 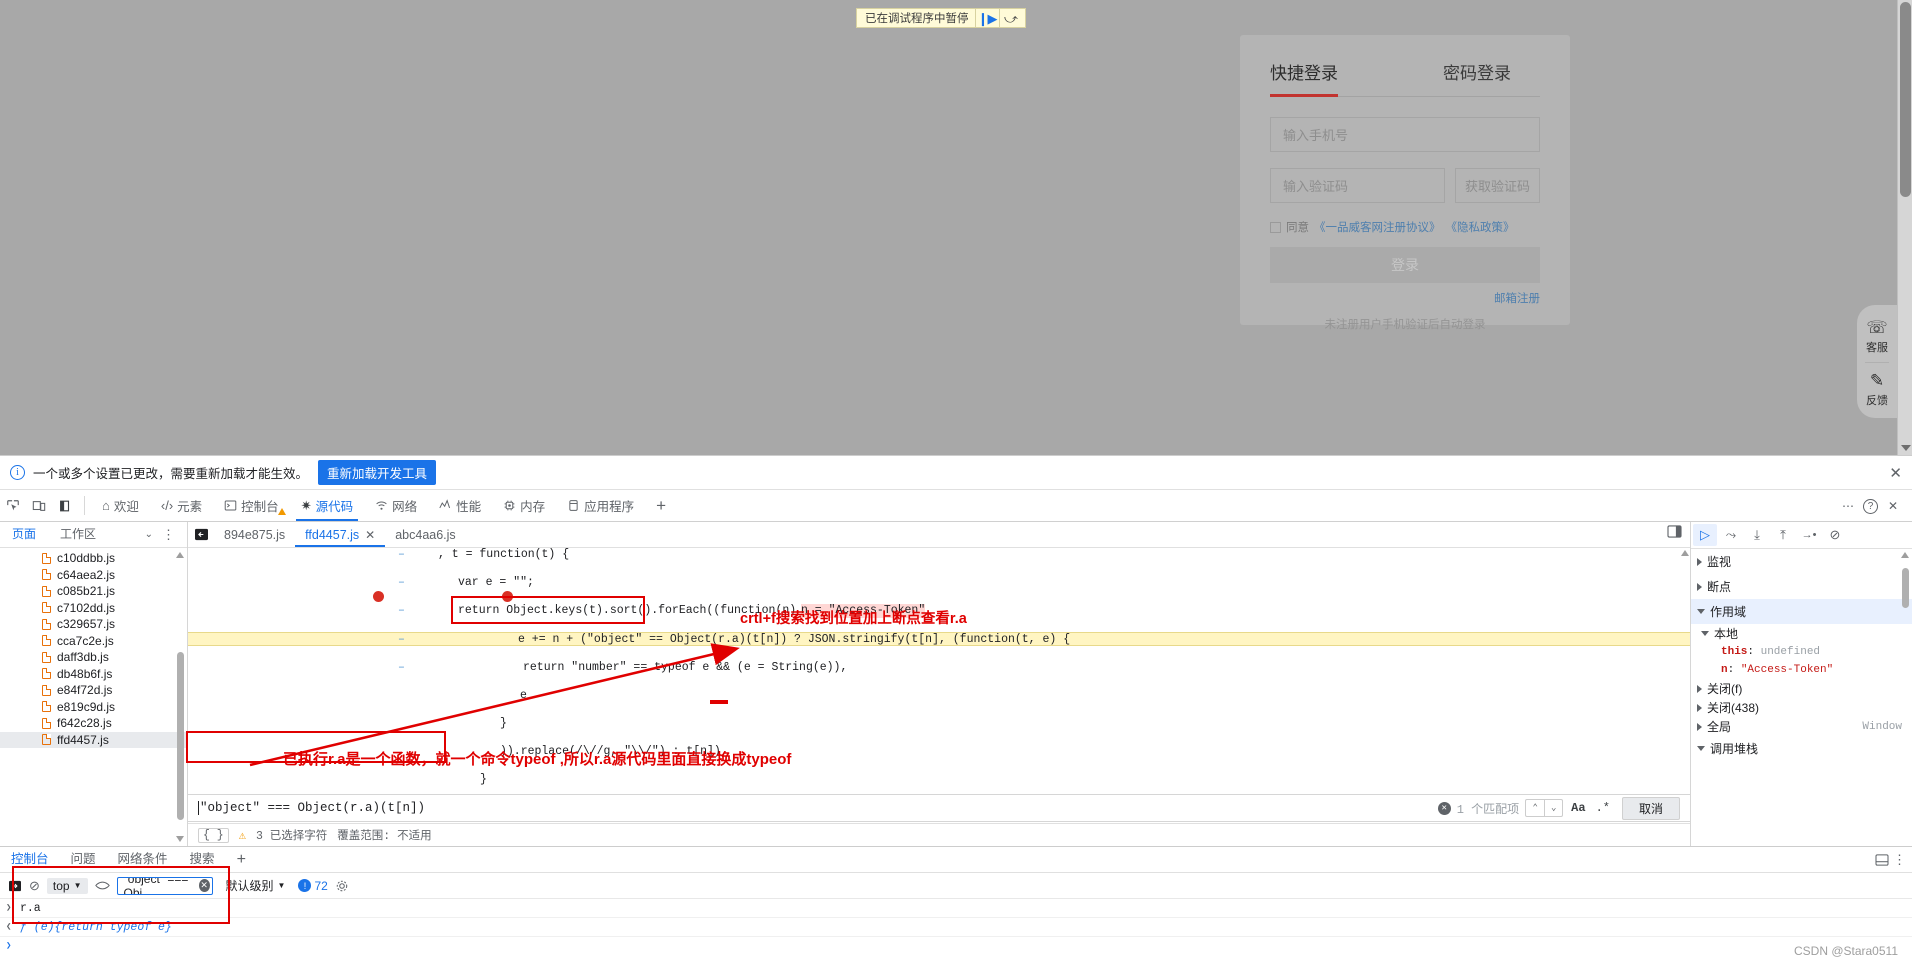 I want to click on list-item: e84f72d.js, so click(x=93, y=690).